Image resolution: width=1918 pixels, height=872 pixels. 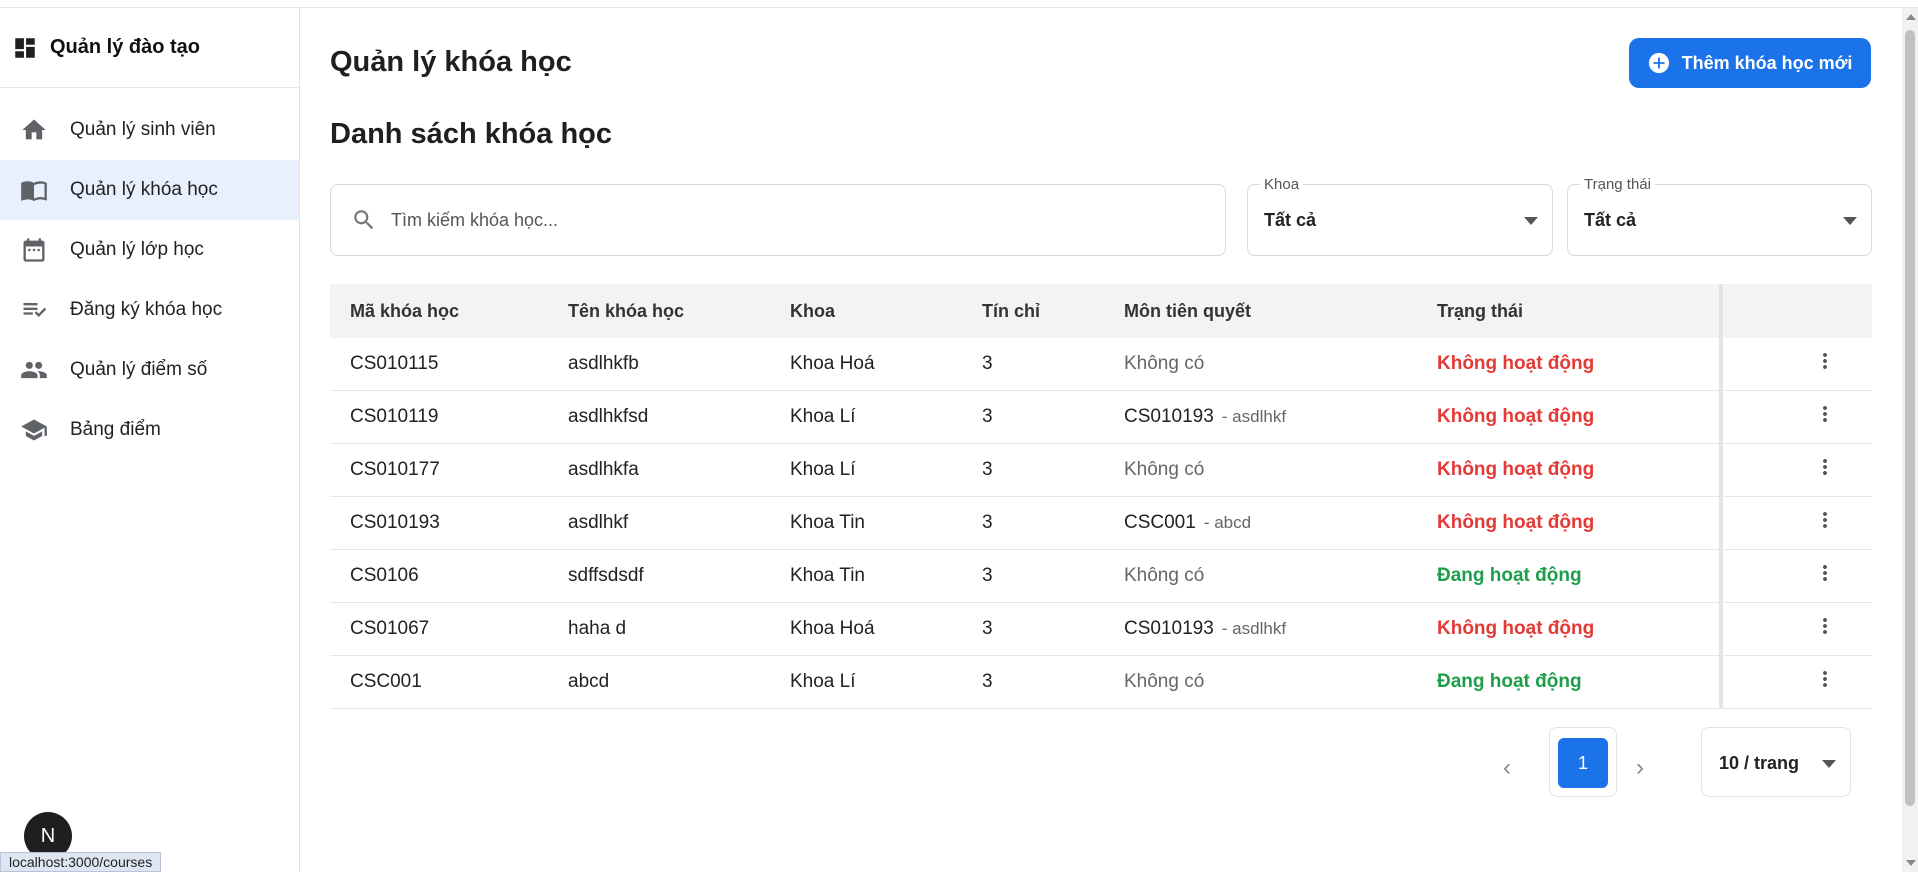 What do you see at coordinates (1187, 523) in the screenshot?
I see `course-prerequisite: CSC001 - abcd` at bounding box center [1187, 523].